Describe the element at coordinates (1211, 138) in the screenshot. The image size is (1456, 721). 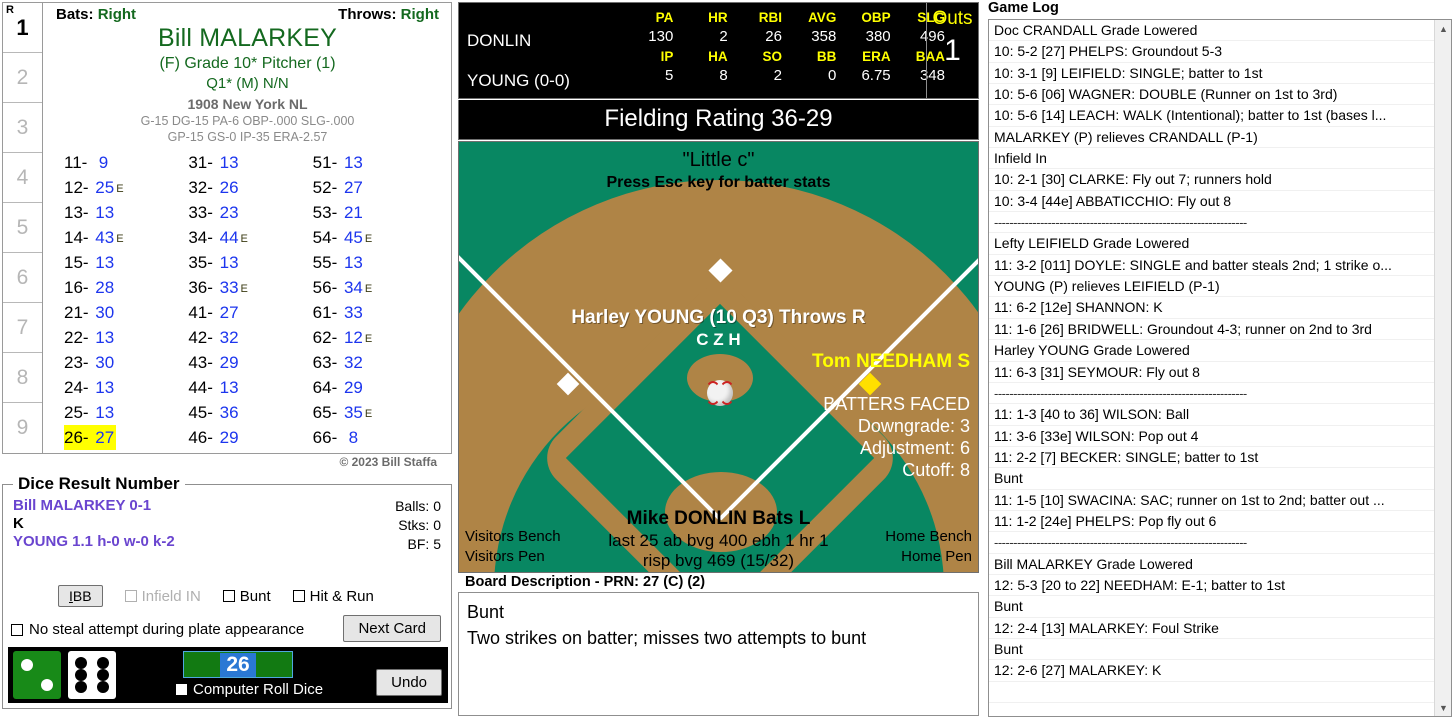
I see `game-log-entry: MALARKEY (P) relieves CRANDALL (P-1)` at that location.